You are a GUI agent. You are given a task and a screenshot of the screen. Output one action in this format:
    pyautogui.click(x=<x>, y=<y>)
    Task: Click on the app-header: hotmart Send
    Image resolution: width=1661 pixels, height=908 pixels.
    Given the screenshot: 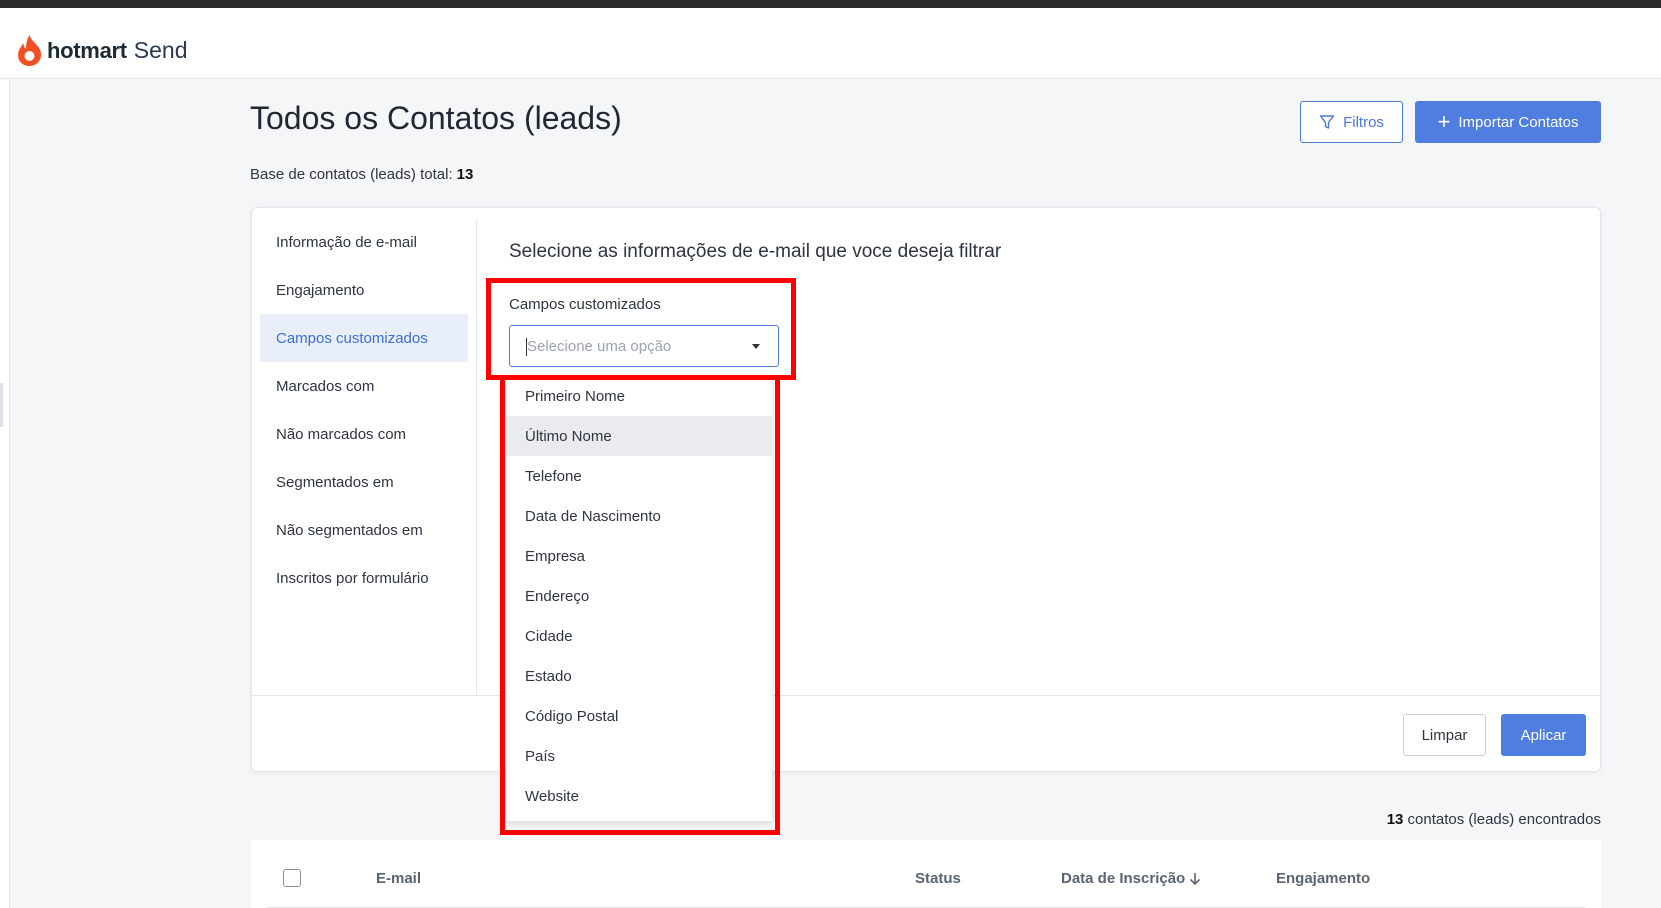 What is the action you would take?
    pyautogui.click(x=830, y=43)
    